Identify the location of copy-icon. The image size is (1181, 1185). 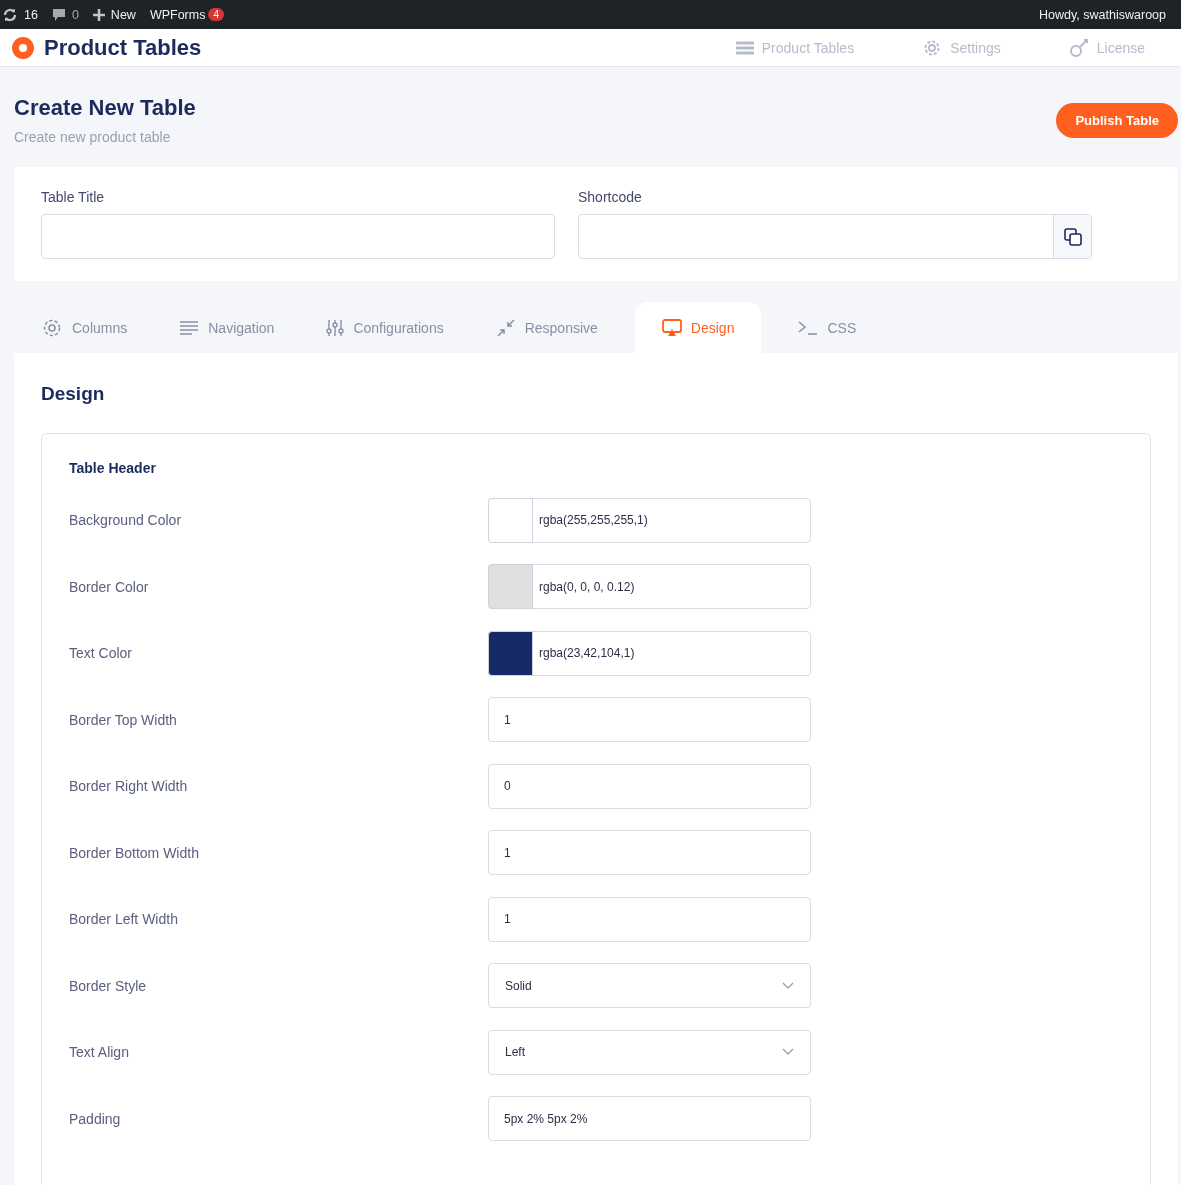
(1072, 236).